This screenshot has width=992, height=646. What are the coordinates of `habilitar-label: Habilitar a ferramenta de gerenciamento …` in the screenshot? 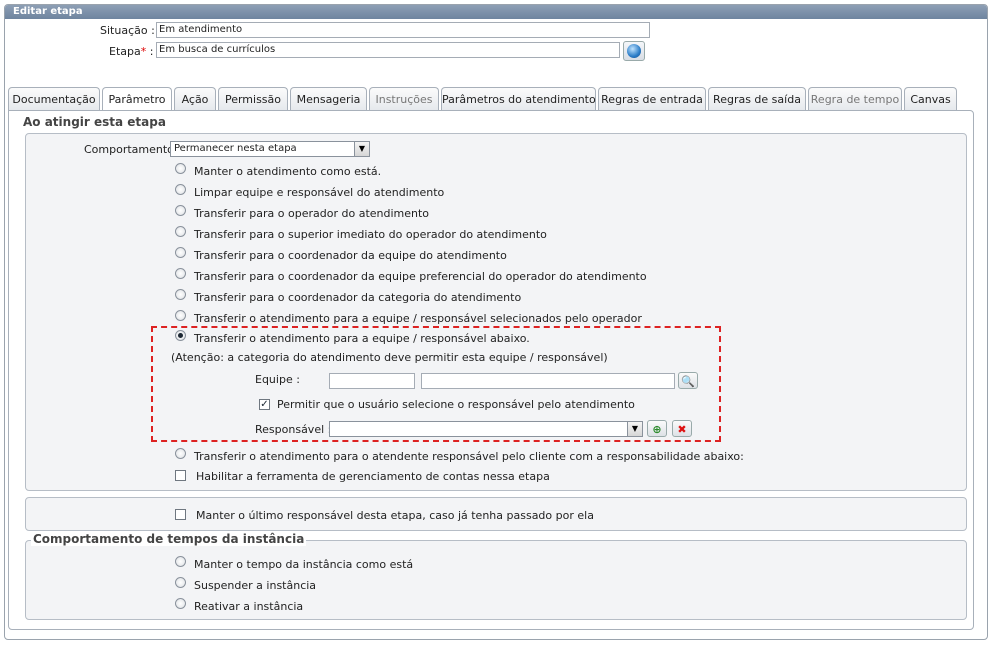 It's located at (373, 476).